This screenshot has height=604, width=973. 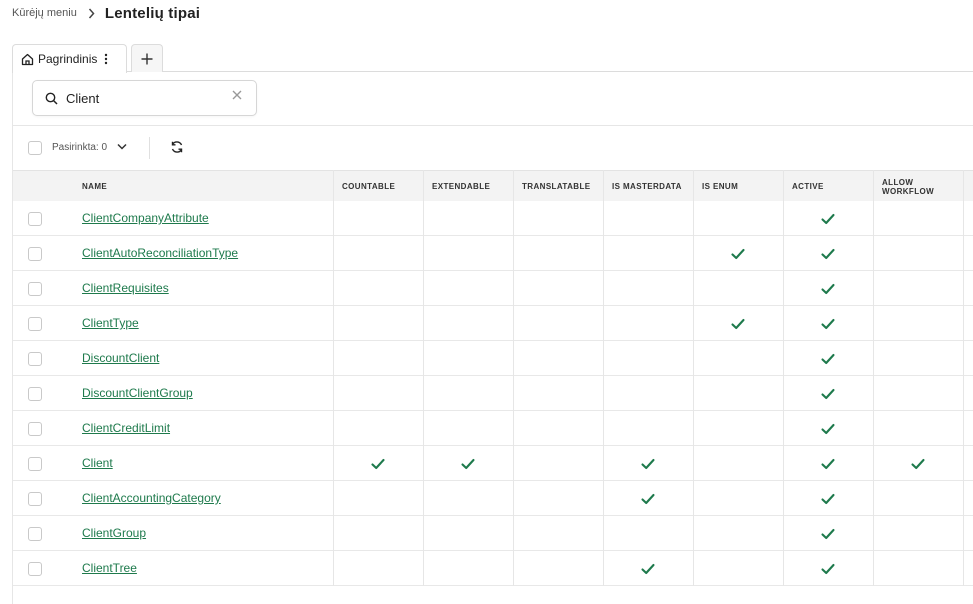 What do you see at coordinates (141, 98) in the screenshot?
I see `search-input` at bounding box center [141, 98].